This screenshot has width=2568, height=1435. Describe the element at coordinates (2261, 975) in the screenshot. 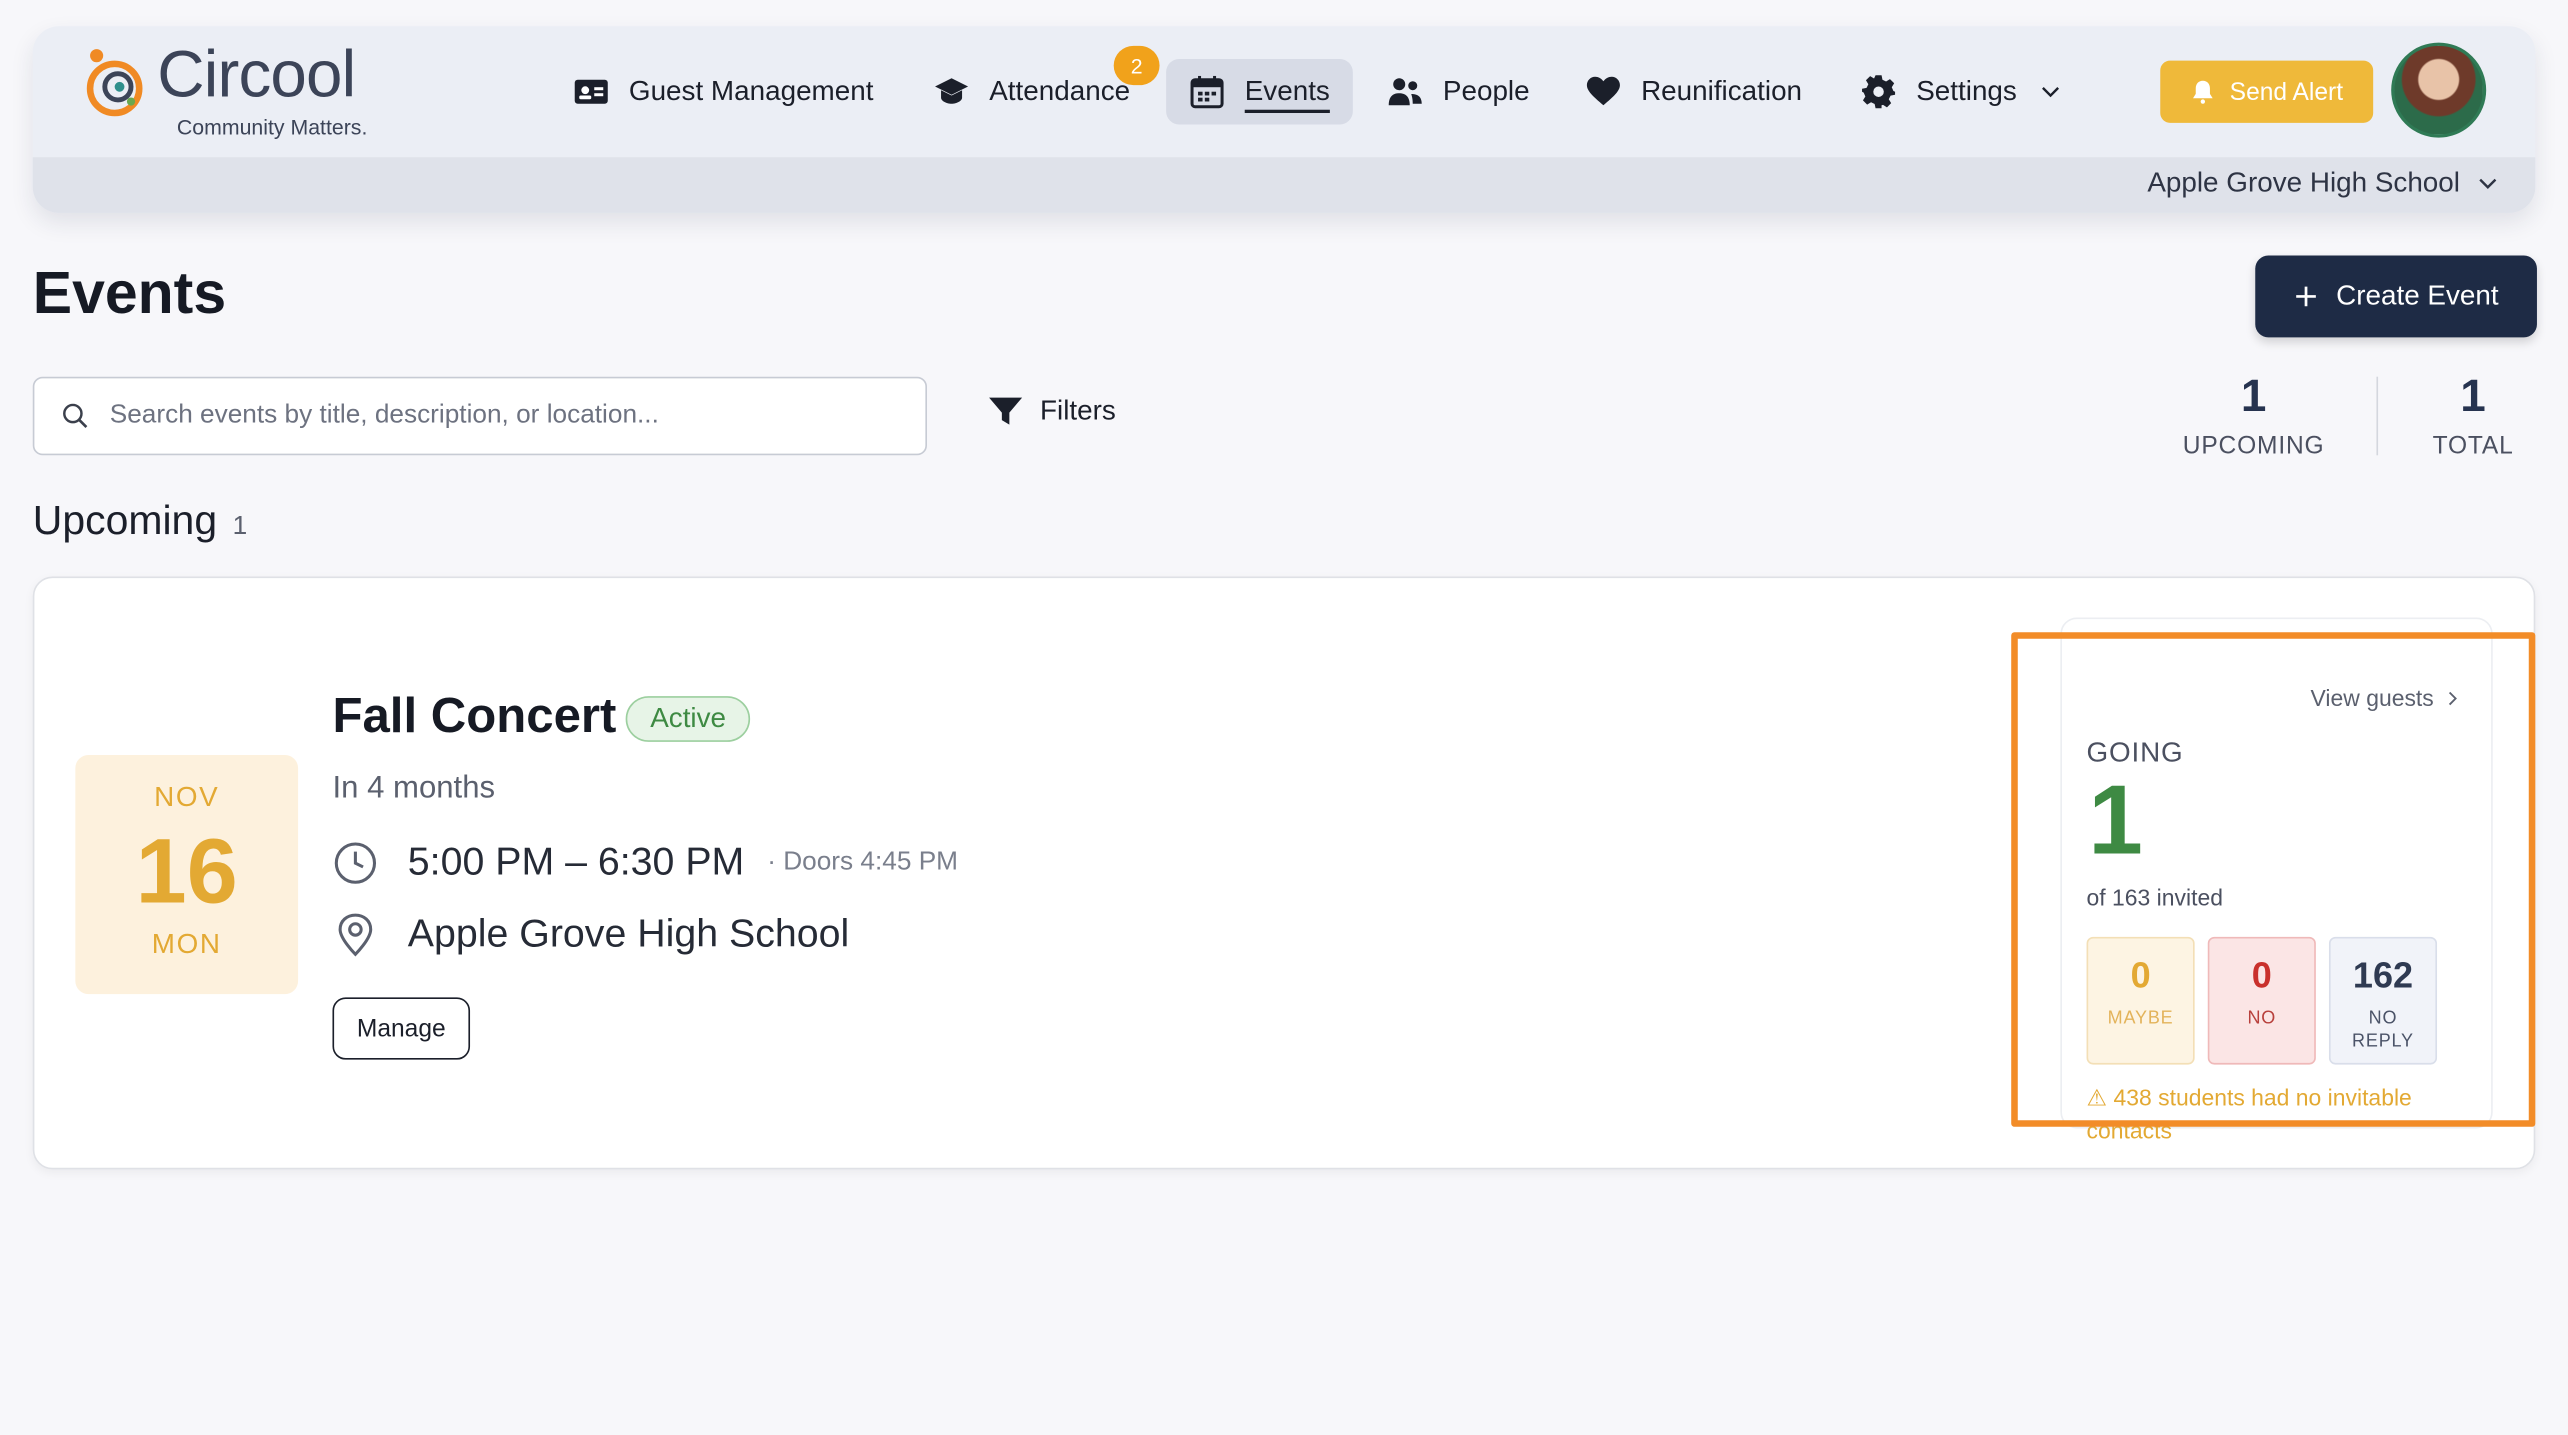

I see `no-count: 0` at that location.